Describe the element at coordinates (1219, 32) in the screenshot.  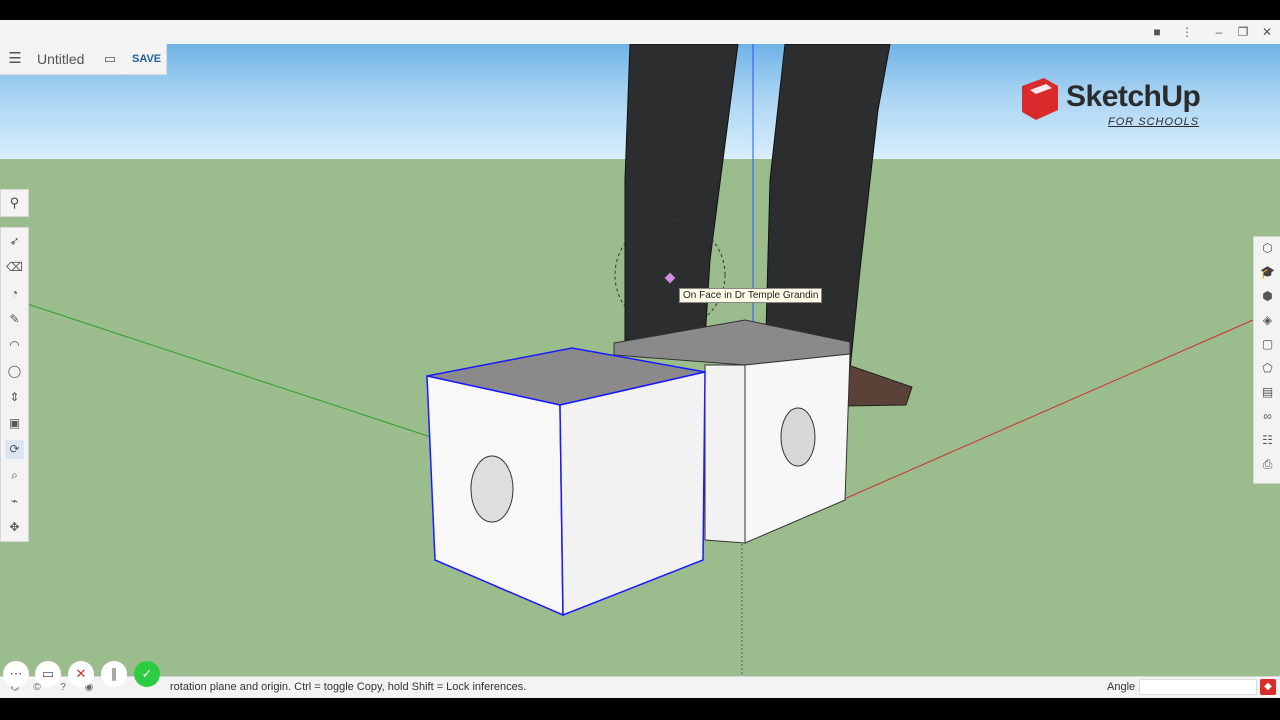
I see `minimize-icon: –` at that location.